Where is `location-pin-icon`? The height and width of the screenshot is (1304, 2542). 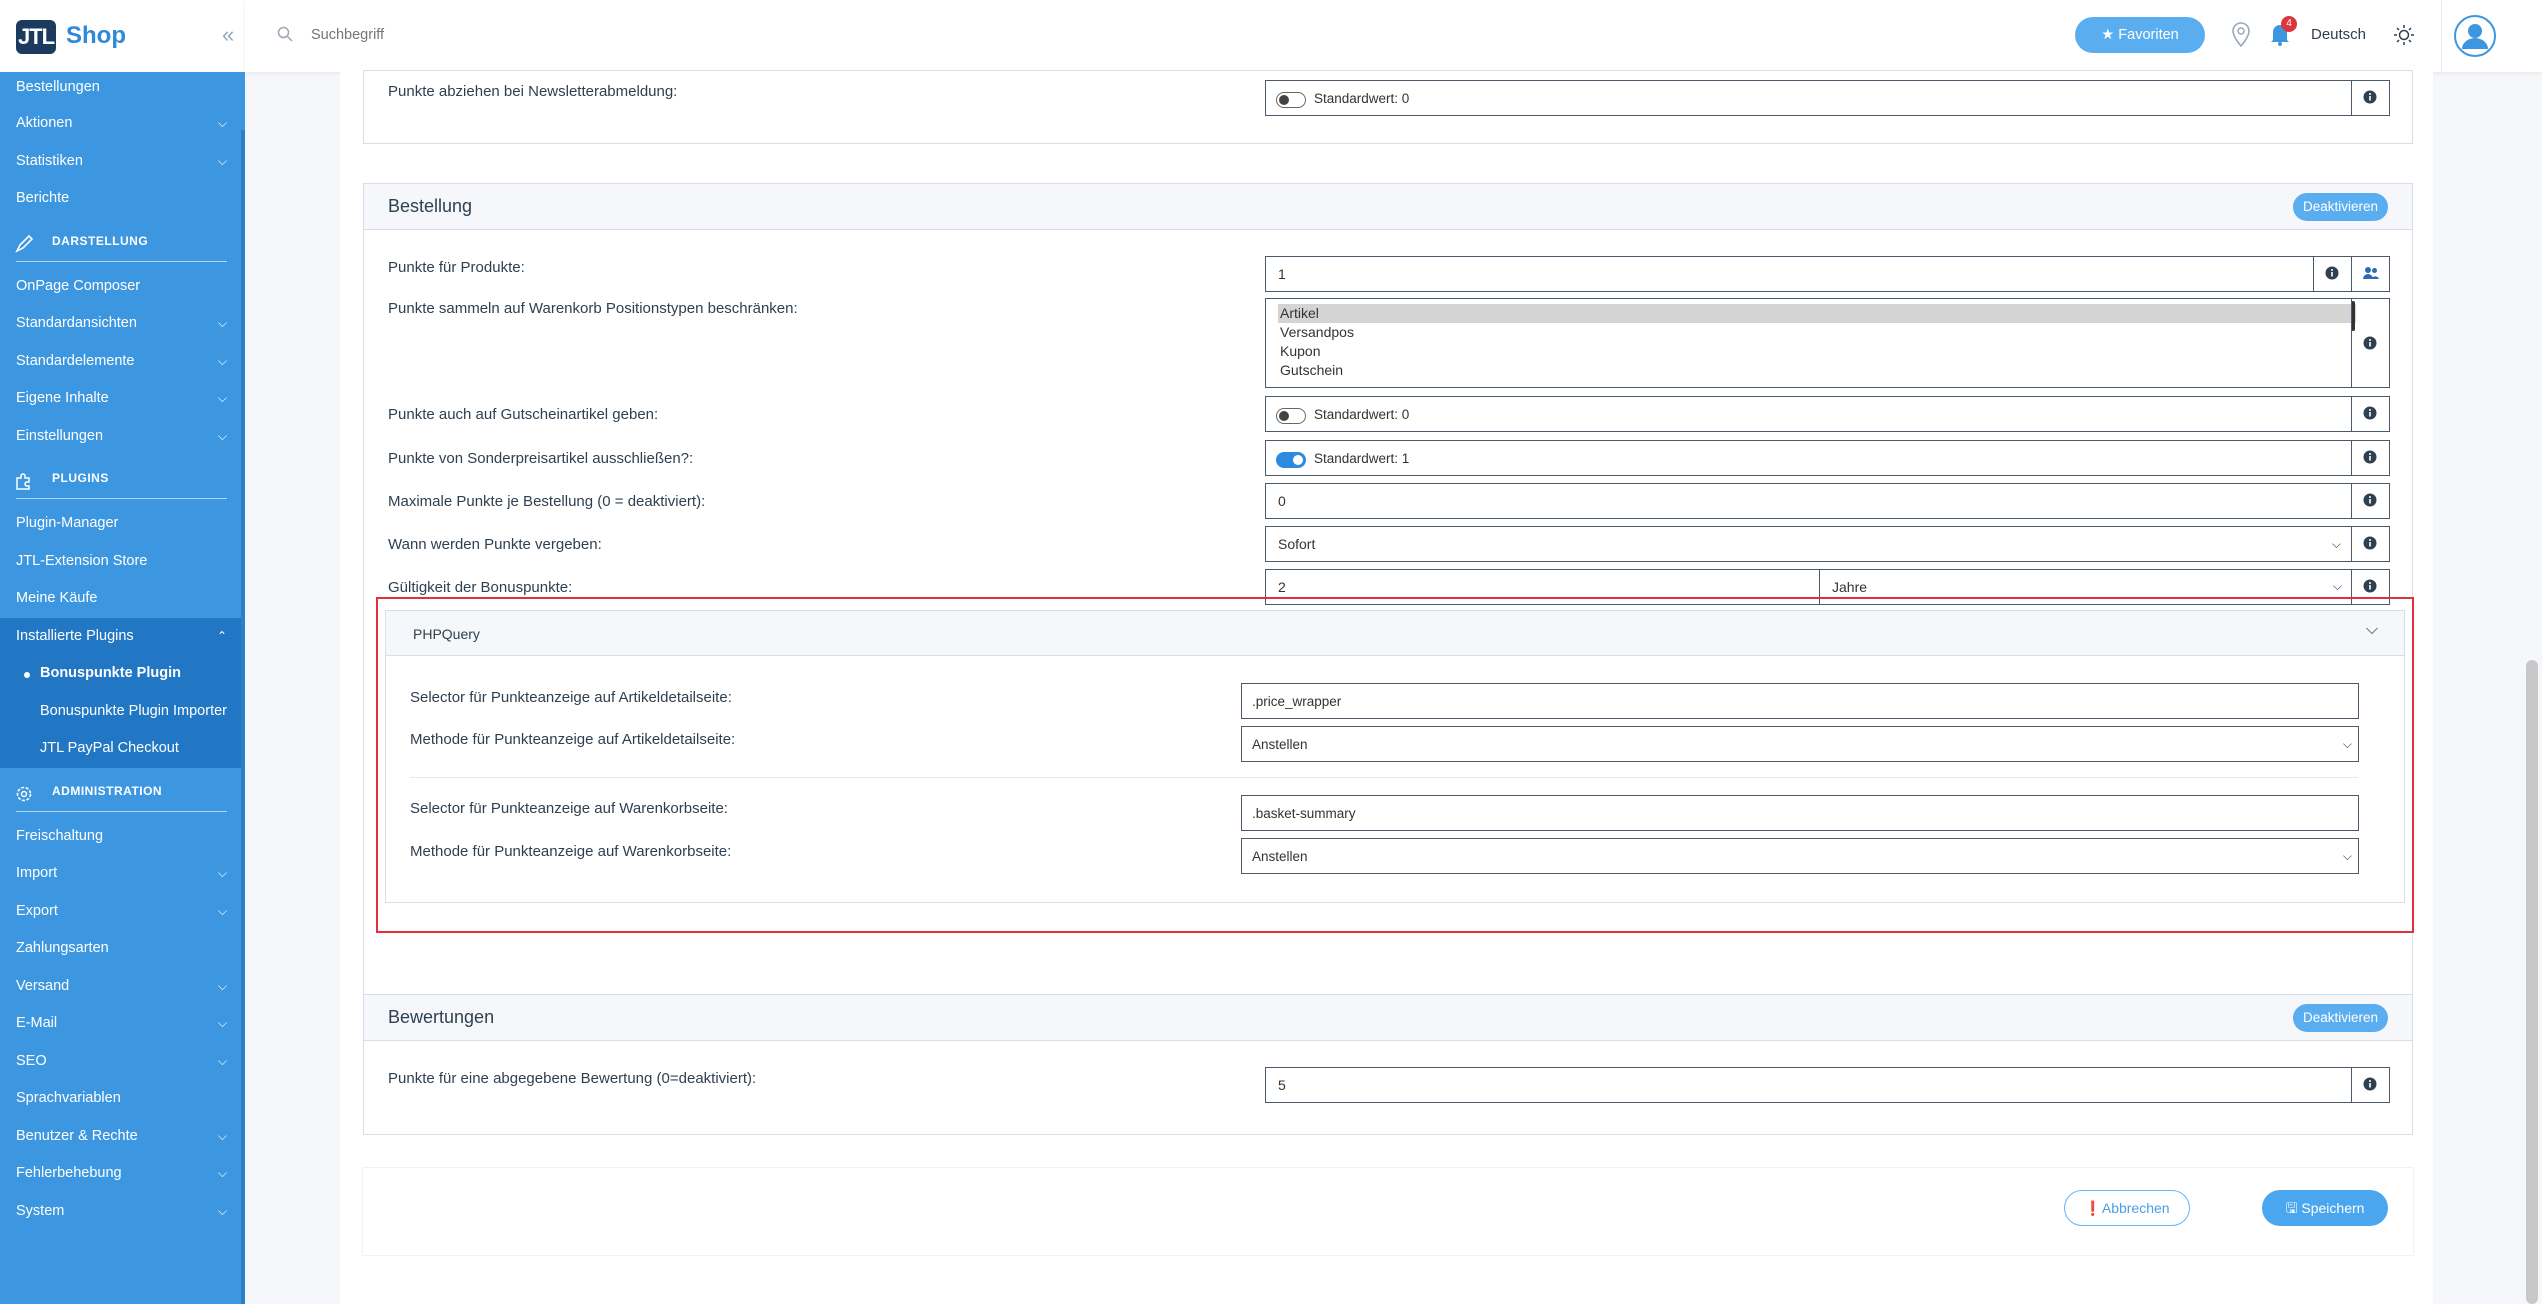 location-pin-icon is located at coordinates (2241, 35).